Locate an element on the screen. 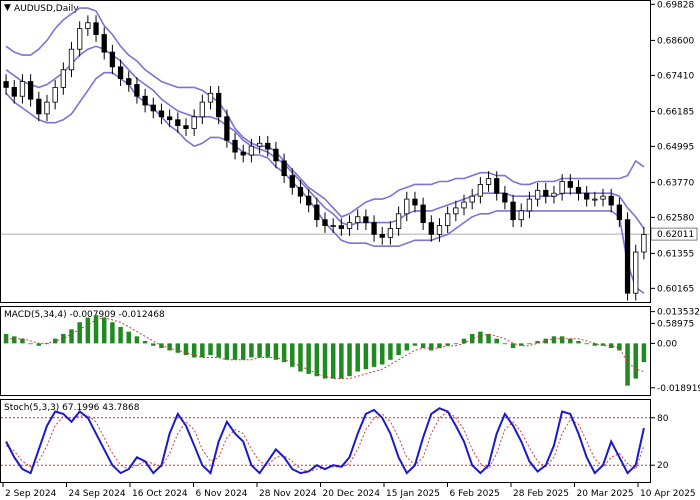 The image size is (700, 500). stoch-tick-label: 80 is located at coordinates (663, 419).